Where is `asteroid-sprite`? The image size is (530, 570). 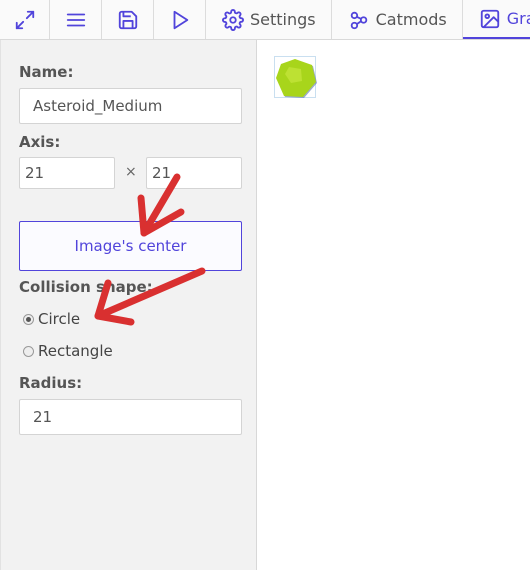 asteroid-sprite is located at coordinates (296, 78).